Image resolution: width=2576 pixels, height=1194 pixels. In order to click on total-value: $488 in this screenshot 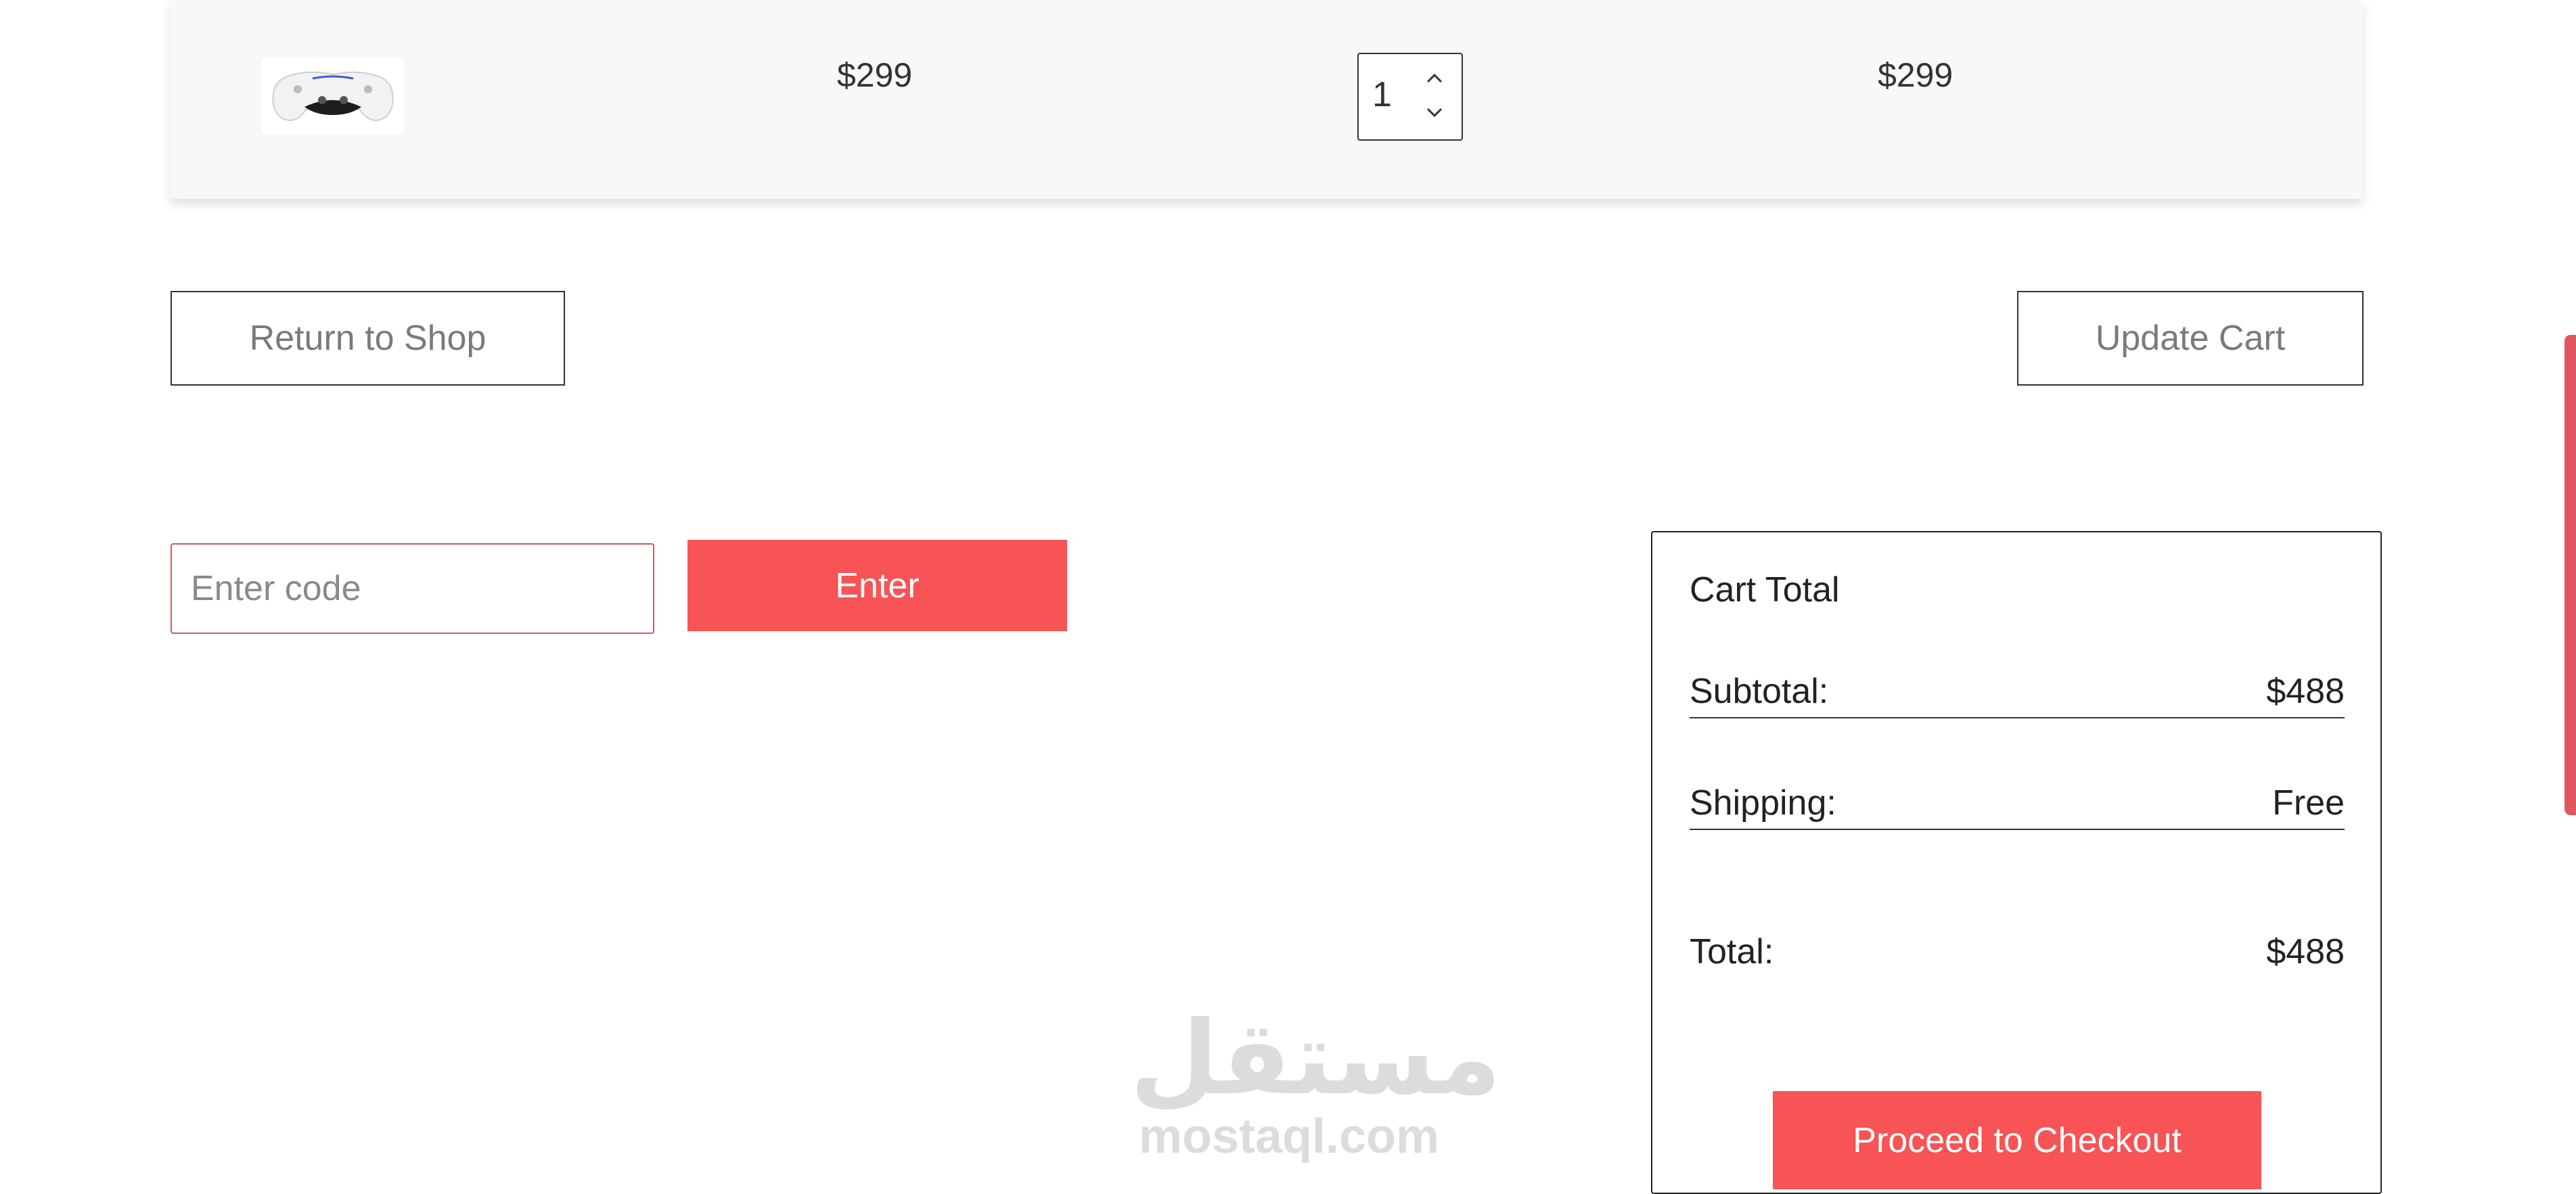, I will do `click(2305, 951)`.